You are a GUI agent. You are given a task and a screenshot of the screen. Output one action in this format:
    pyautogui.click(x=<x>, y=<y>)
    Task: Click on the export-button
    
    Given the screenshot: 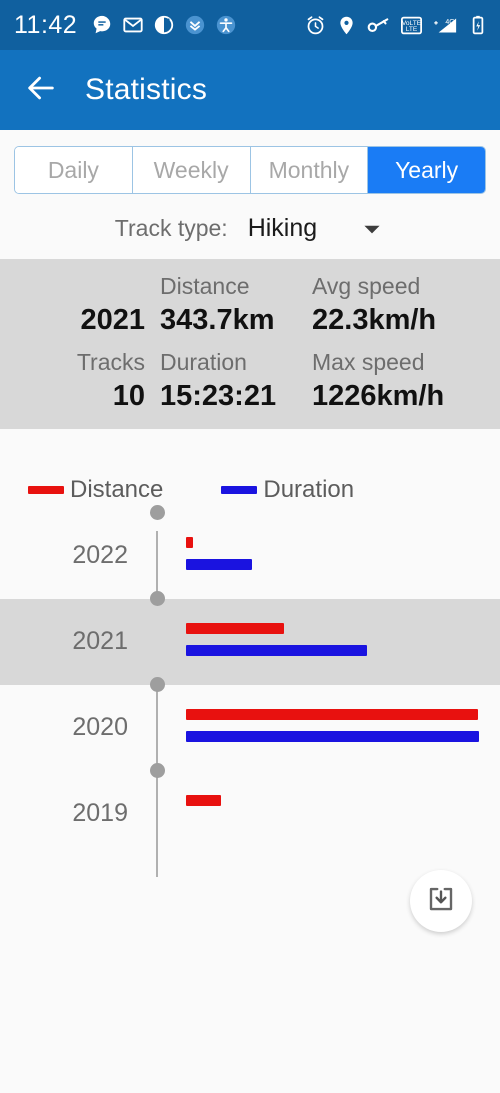 What is the action you would take?
    pyautogui.click(x=441, y=901)
    